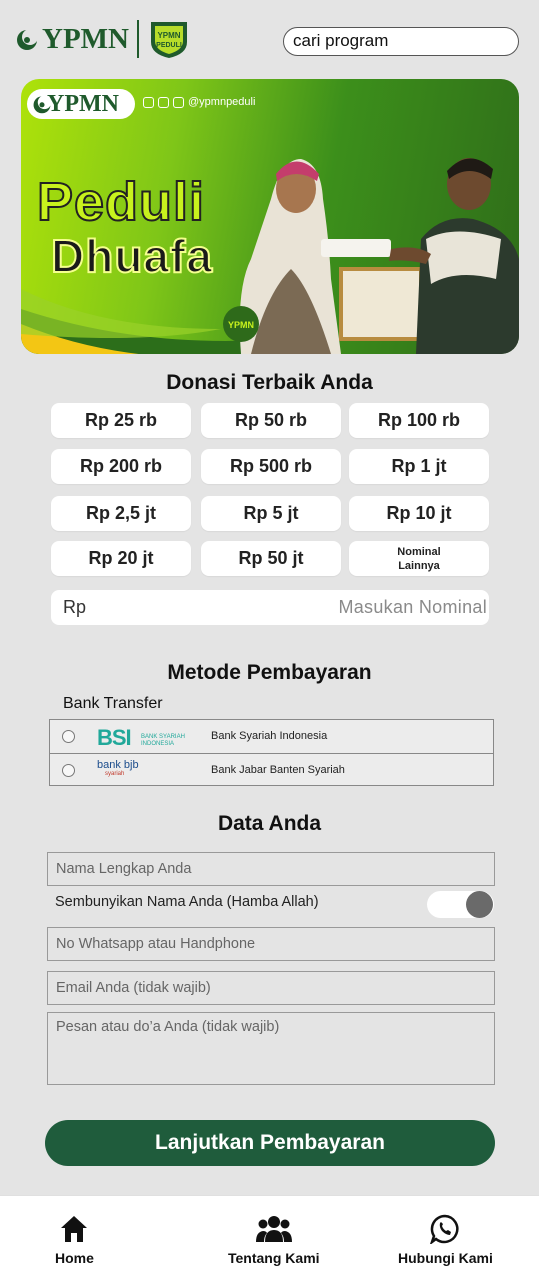 This screenshot has width=539, height=1280. What do you see at coordinates (241, 325) in the screenshot?
I see `photo-badge-text: YPMN` at bounding box center [241, 325].